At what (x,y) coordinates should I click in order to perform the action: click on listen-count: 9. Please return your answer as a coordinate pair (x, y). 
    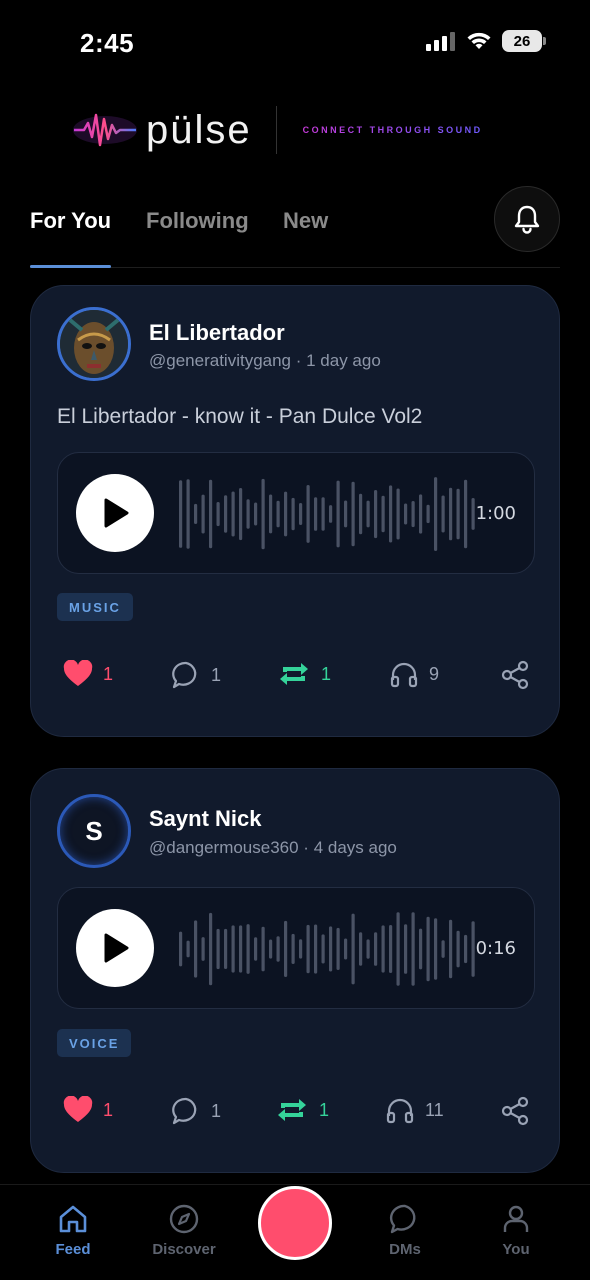
    Looking at the image, I should click on (434, 673).